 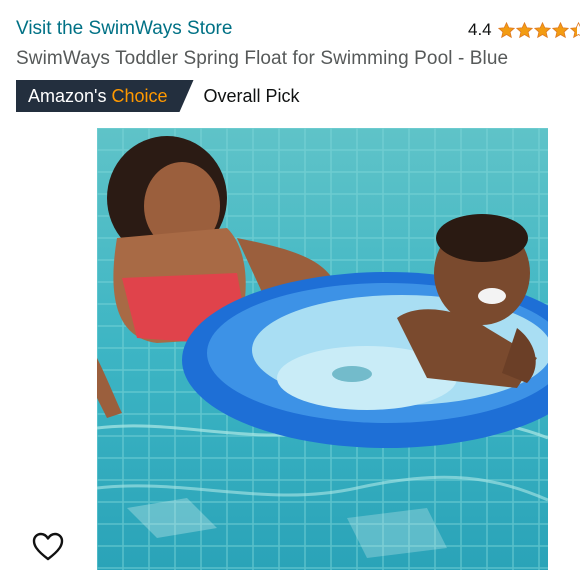 I want to click on overall-pick-label: Overall Pick, so click(x=251, y=95).